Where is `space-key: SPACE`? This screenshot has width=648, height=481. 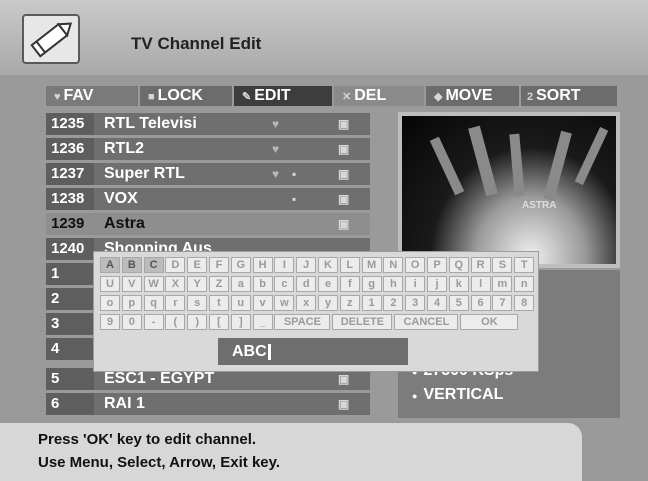 space-key: SPACE is located at coordinates (302, 322).